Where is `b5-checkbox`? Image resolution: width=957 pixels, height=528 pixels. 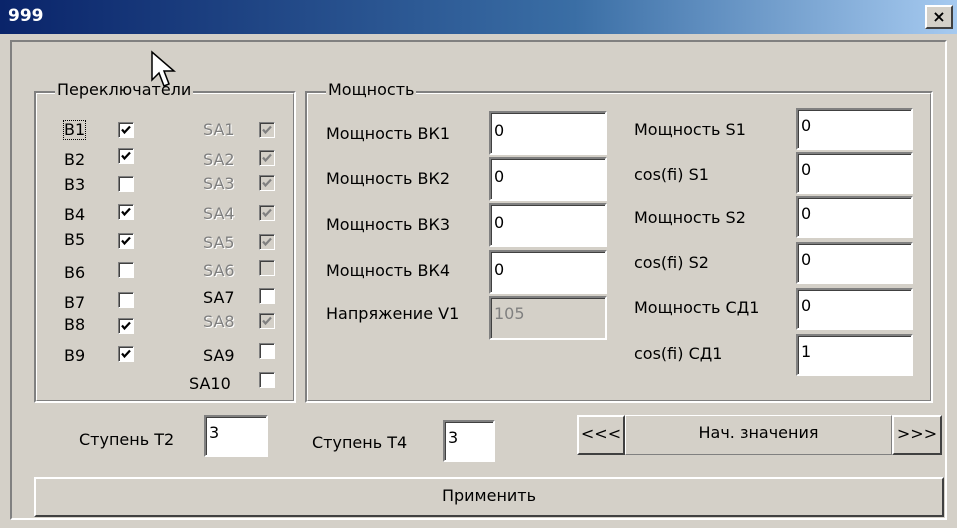 b5-checkbox is located at coordinates (126, 241).